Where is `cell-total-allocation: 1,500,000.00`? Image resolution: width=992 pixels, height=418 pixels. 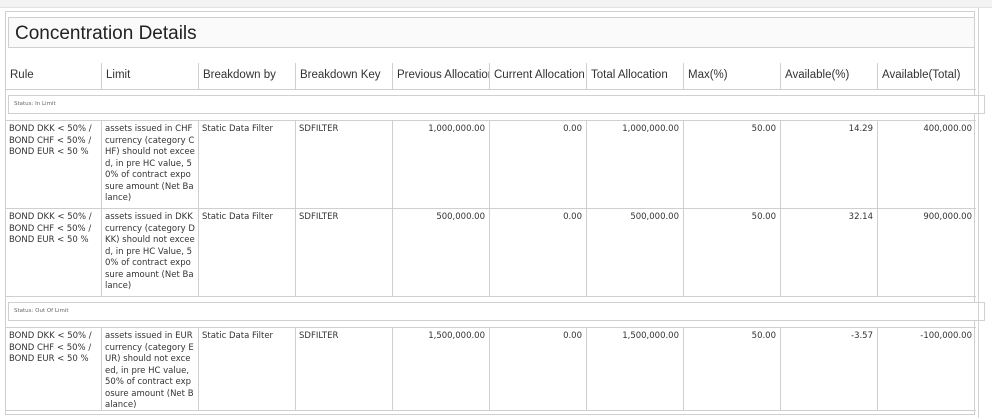
cell-total-allocation: 1,500,000.00 is located at coordinates (635, 369).